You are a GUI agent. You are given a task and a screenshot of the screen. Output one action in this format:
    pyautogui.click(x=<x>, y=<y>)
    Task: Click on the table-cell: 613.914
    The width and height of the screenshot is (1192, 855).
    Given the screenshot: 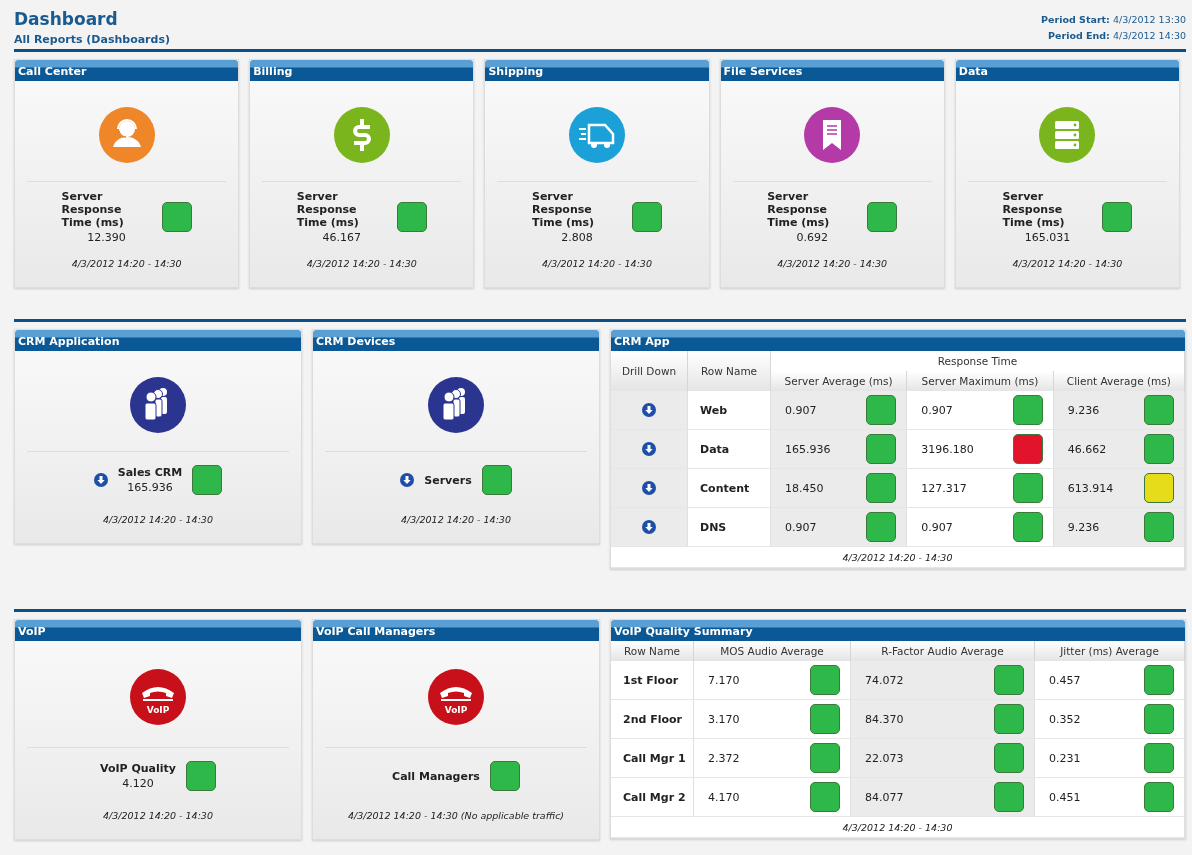 What is the action you would take?
    pyautogui.click(x=1090, y=488)
    